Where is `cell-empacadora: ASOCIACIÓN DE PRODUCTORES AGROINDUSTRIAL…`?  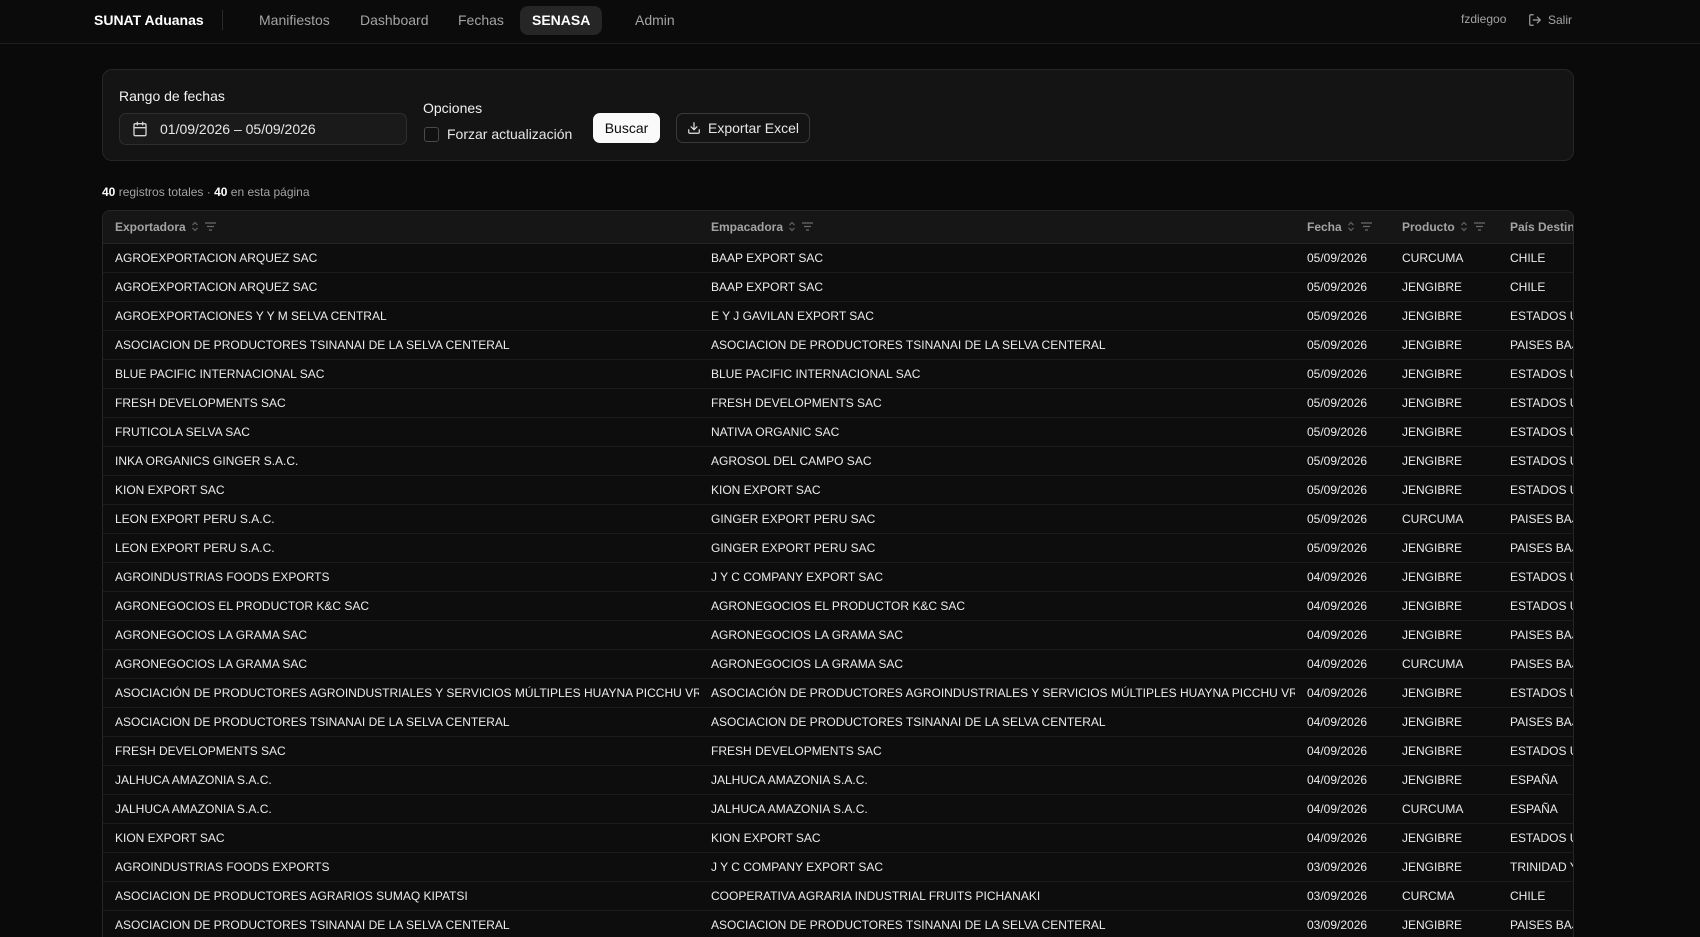
cell-empacadora: ASOCIACIÓN DE PRODUCTORES AGROINDUSTRIAL… is located at coordinates (1003, 692).